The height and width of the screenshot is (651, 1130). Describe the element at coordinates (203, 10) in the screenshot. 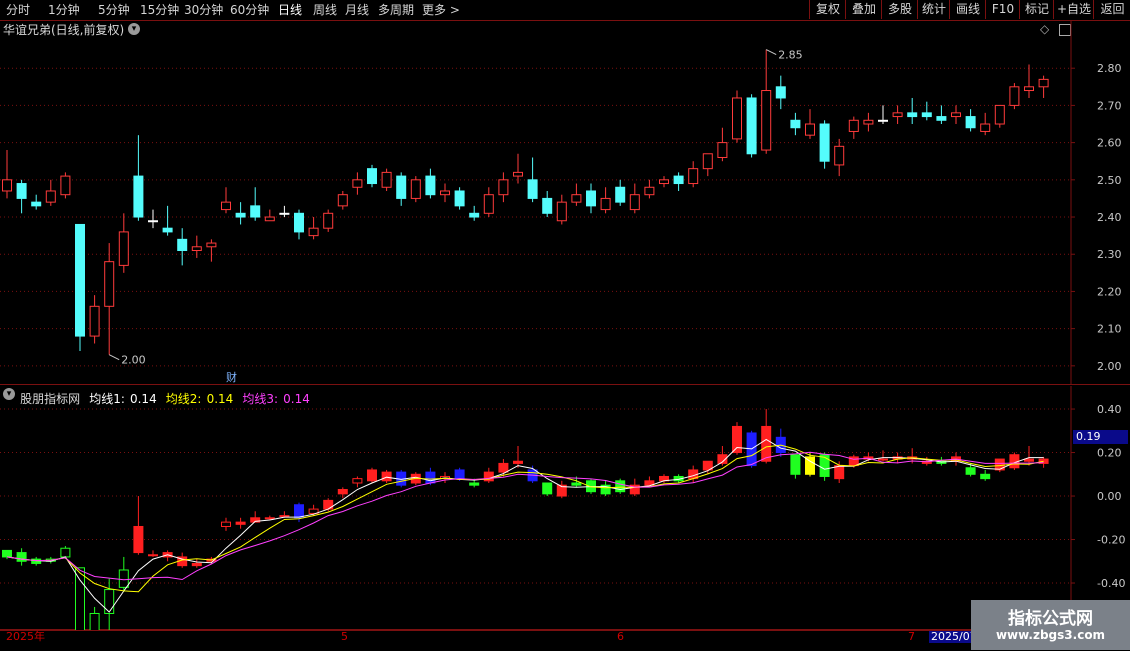

I see `period-30min: 30分钟` at that location.